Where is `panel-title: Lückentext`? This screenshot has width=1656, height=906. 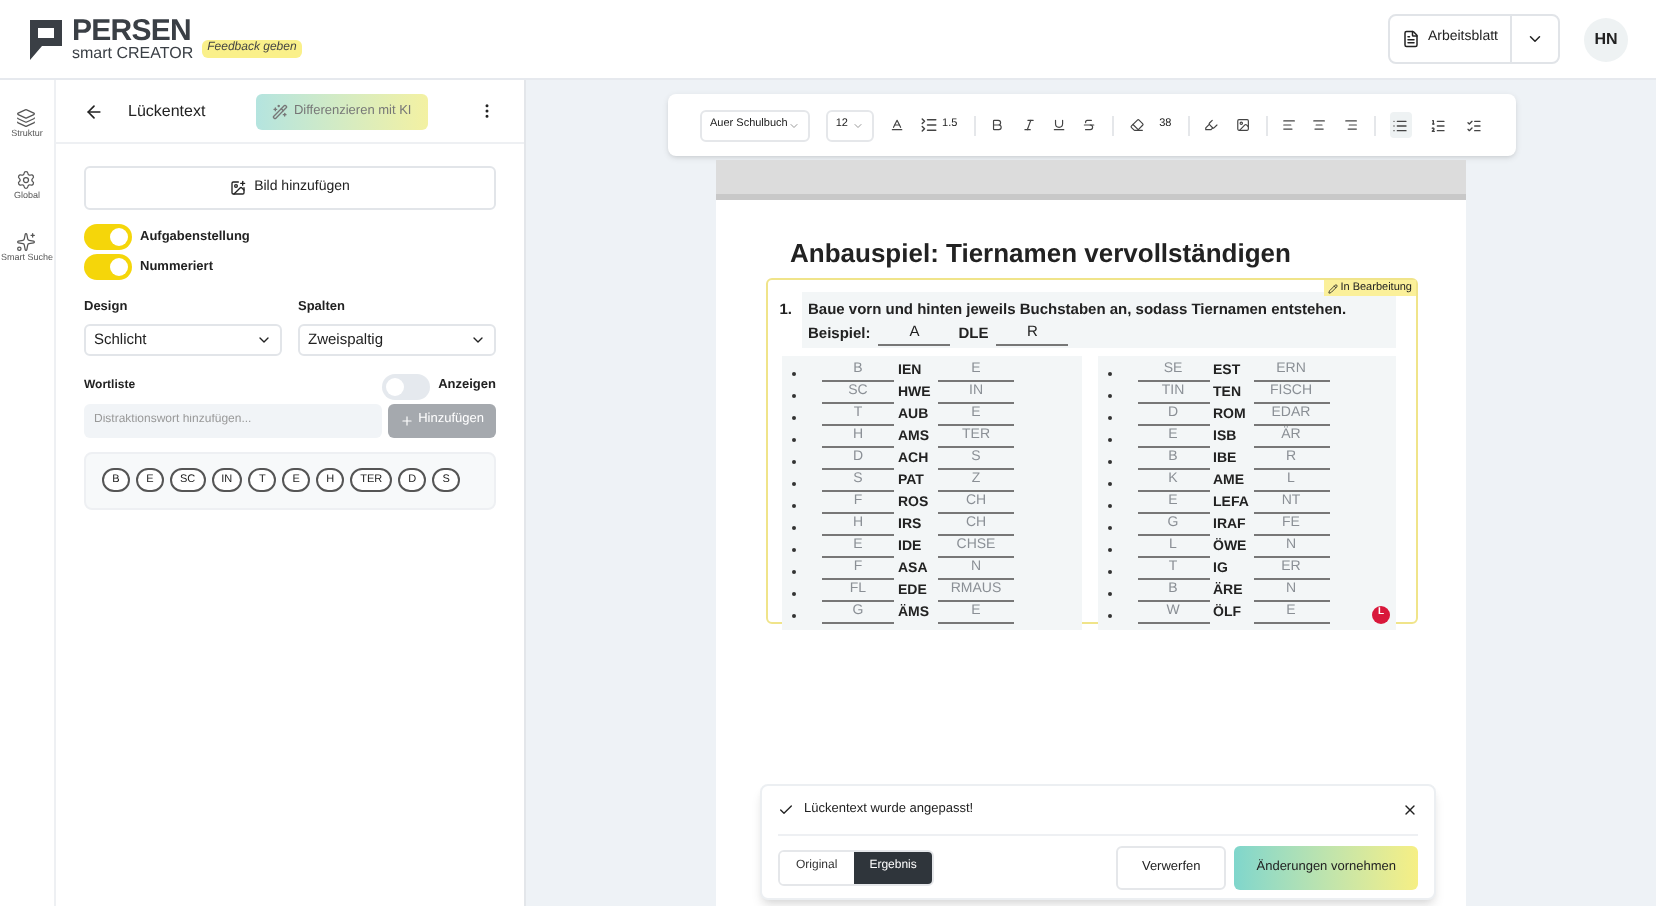 panel-title: Lückentext is located at coordinates (167, 111).